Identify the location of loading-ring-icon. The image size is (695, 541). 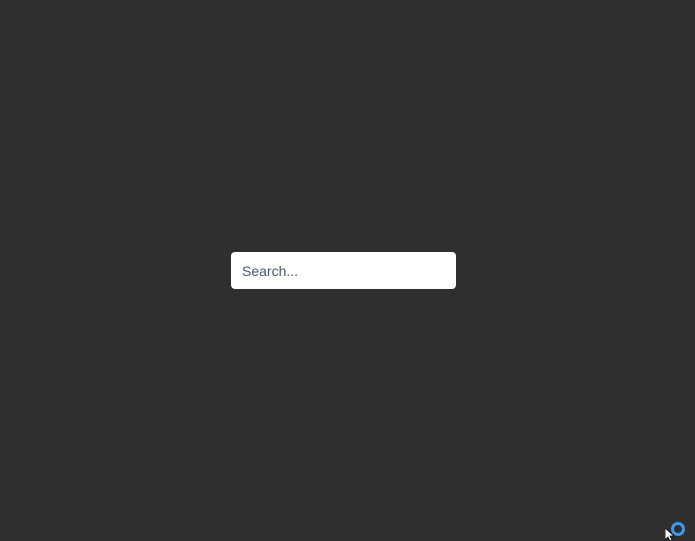
(678, 529).